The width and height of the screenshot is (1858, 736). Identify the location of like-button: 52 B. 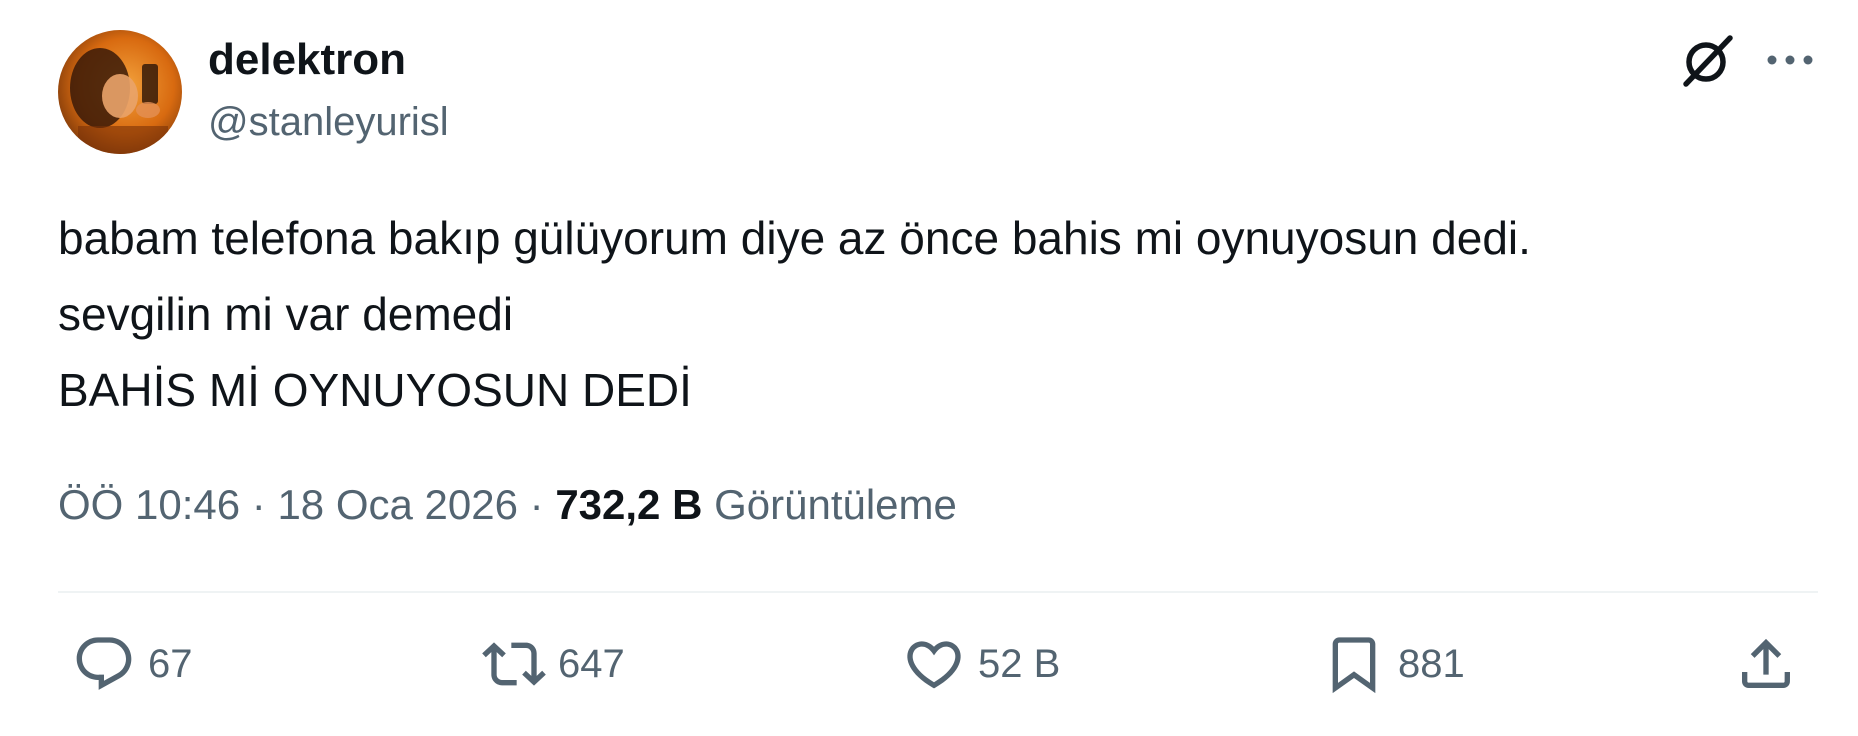
(981, 664).